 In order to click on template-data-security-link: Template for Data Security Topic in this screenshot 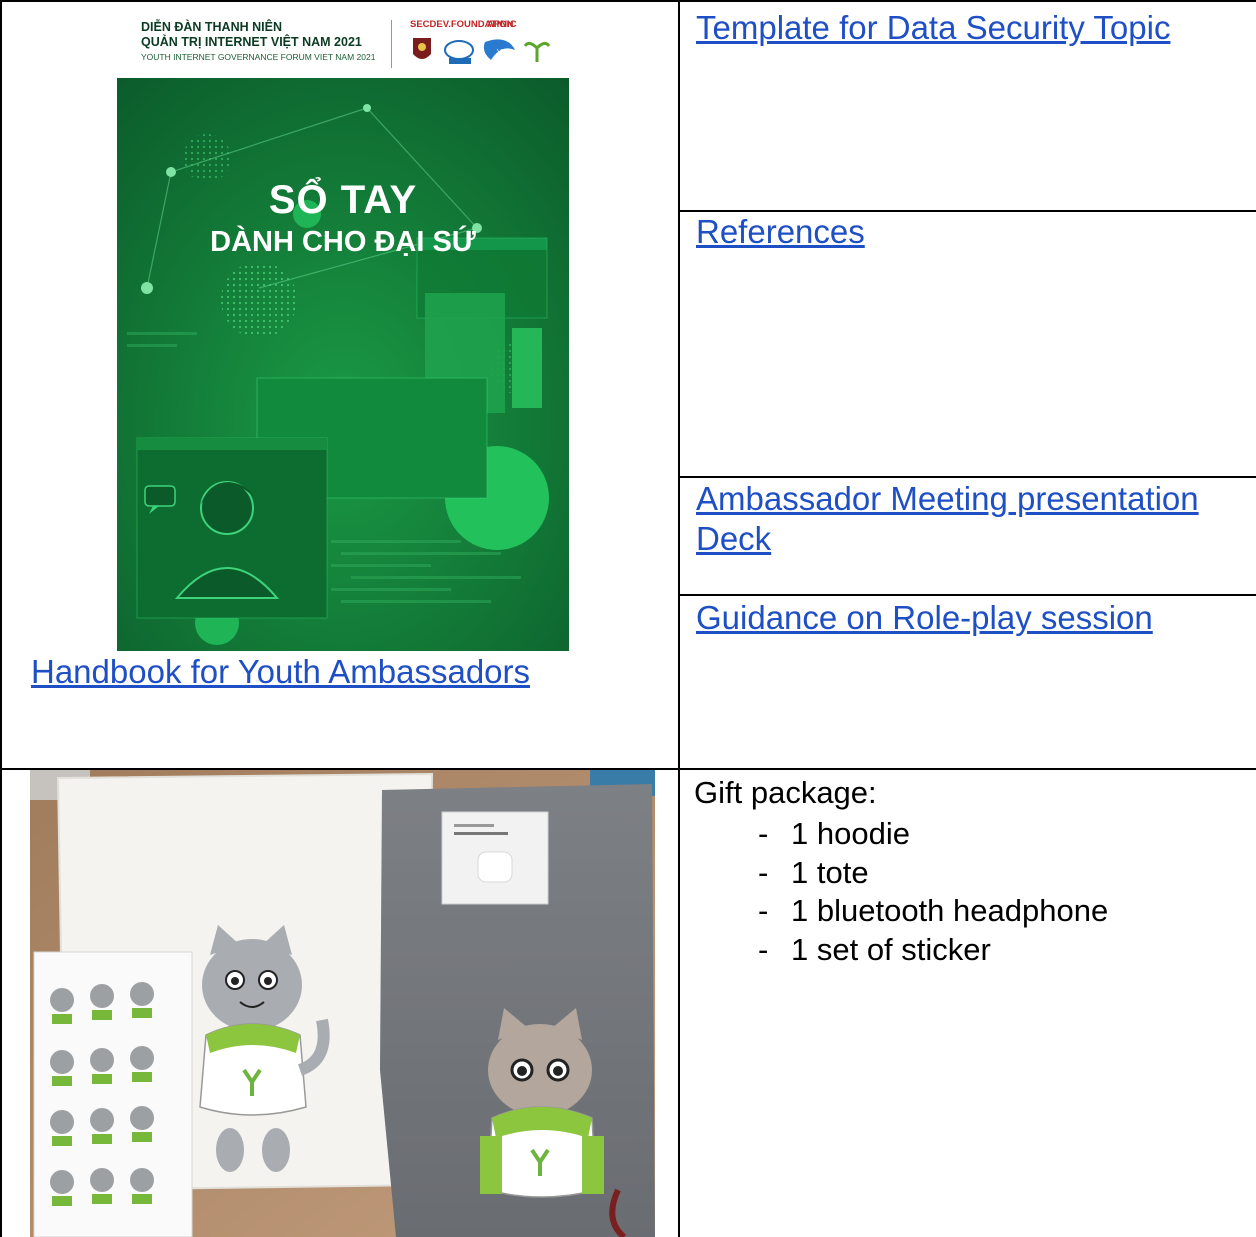, I will do `click(933, 28)`.